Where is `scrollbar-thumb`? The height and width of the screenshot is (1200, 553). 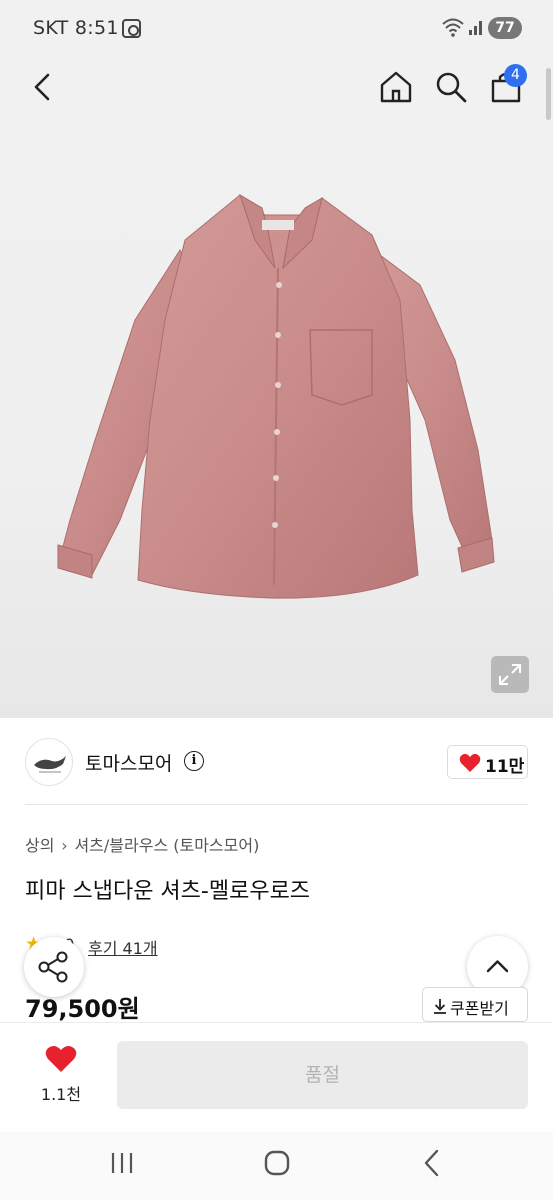
scrollbar-thumb is located at coordinates (548, 94).